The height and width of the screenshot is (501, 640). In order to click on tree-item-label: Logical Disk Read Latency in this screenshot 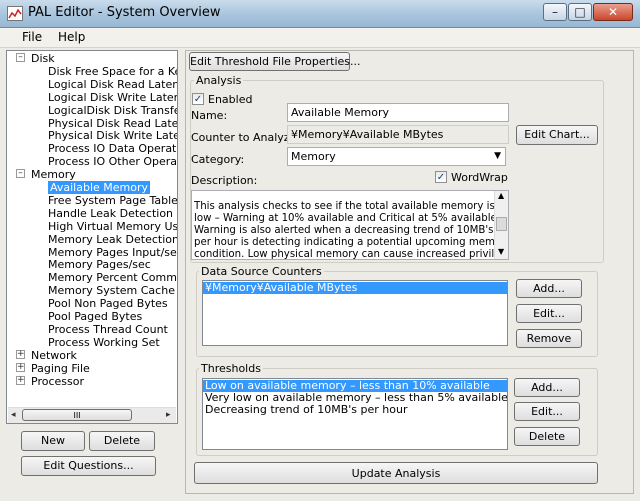, I will do `click(113, 84)`.